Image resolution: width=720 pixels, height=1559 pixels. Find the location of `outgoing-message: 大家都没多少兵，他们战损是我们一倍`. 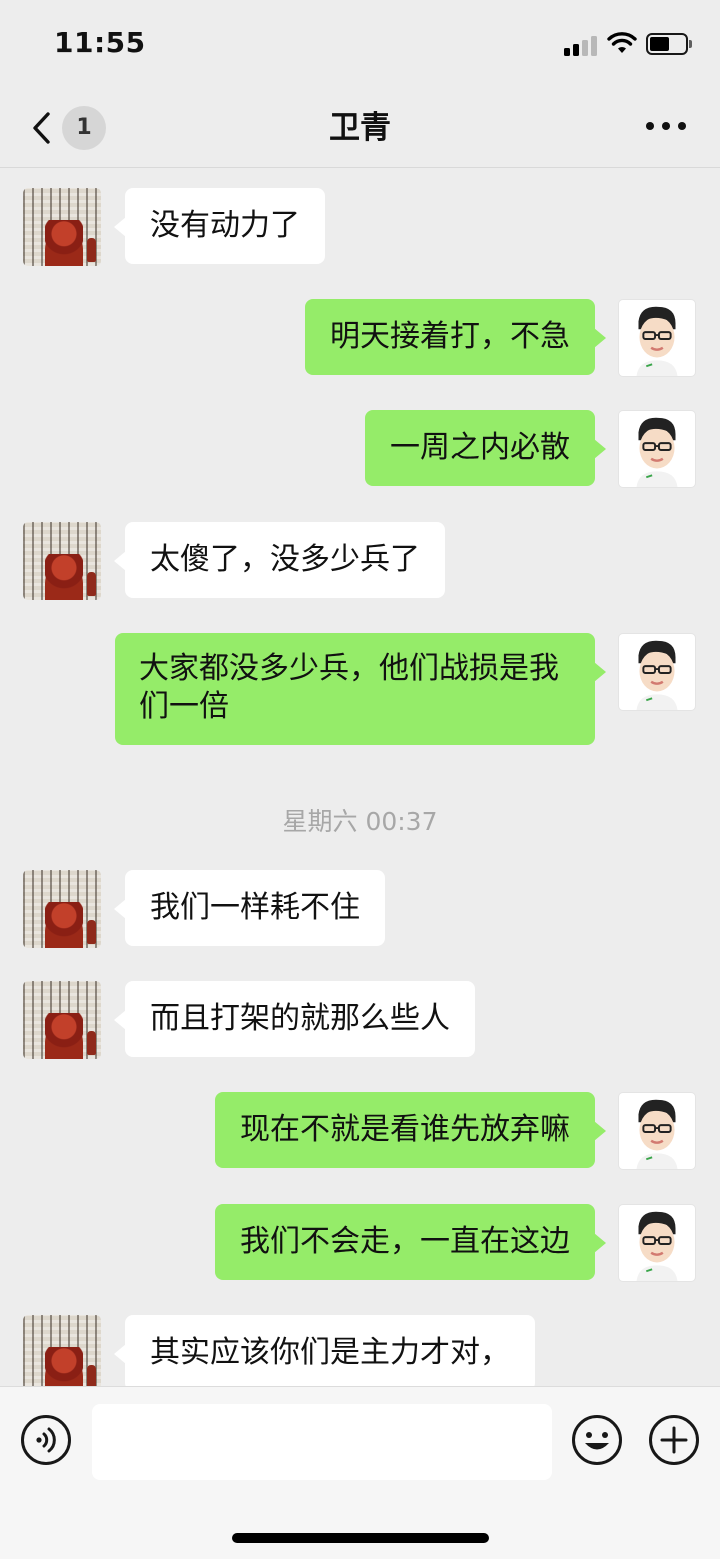

outgoing-message: 大家都没多少兵，他们战损是我们一倍 is located at coordinates (360, 689).